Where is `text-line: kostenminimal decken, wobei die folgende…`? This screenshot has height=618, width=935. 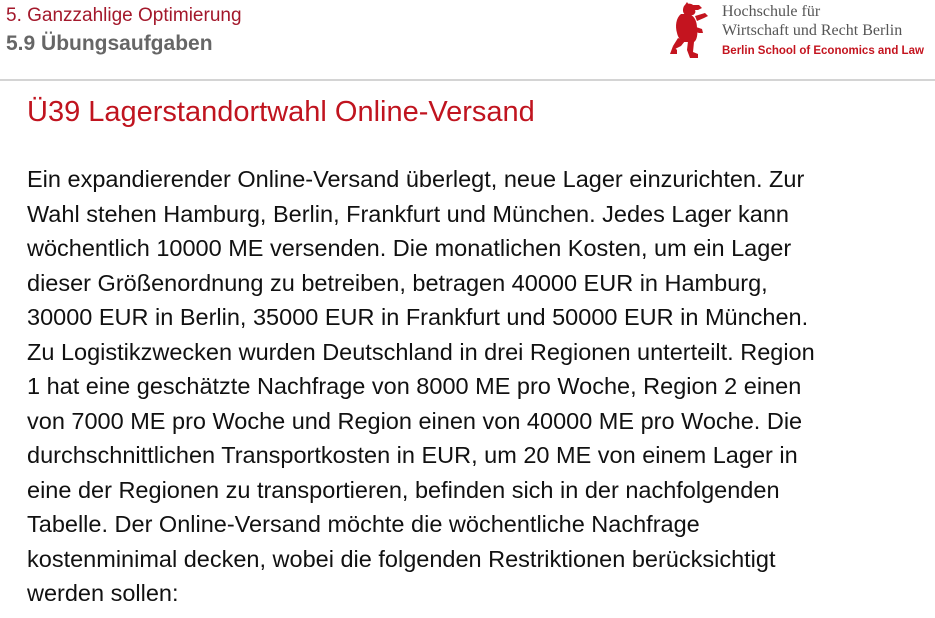 text-line: kostenminimal decken, wobei die folgende… is located at coordinates (401, 558).